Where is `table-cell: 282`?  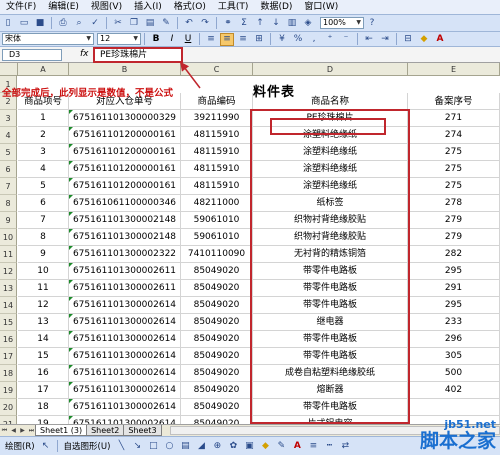 table-cell: 282 is located at coordinates (454, 254).